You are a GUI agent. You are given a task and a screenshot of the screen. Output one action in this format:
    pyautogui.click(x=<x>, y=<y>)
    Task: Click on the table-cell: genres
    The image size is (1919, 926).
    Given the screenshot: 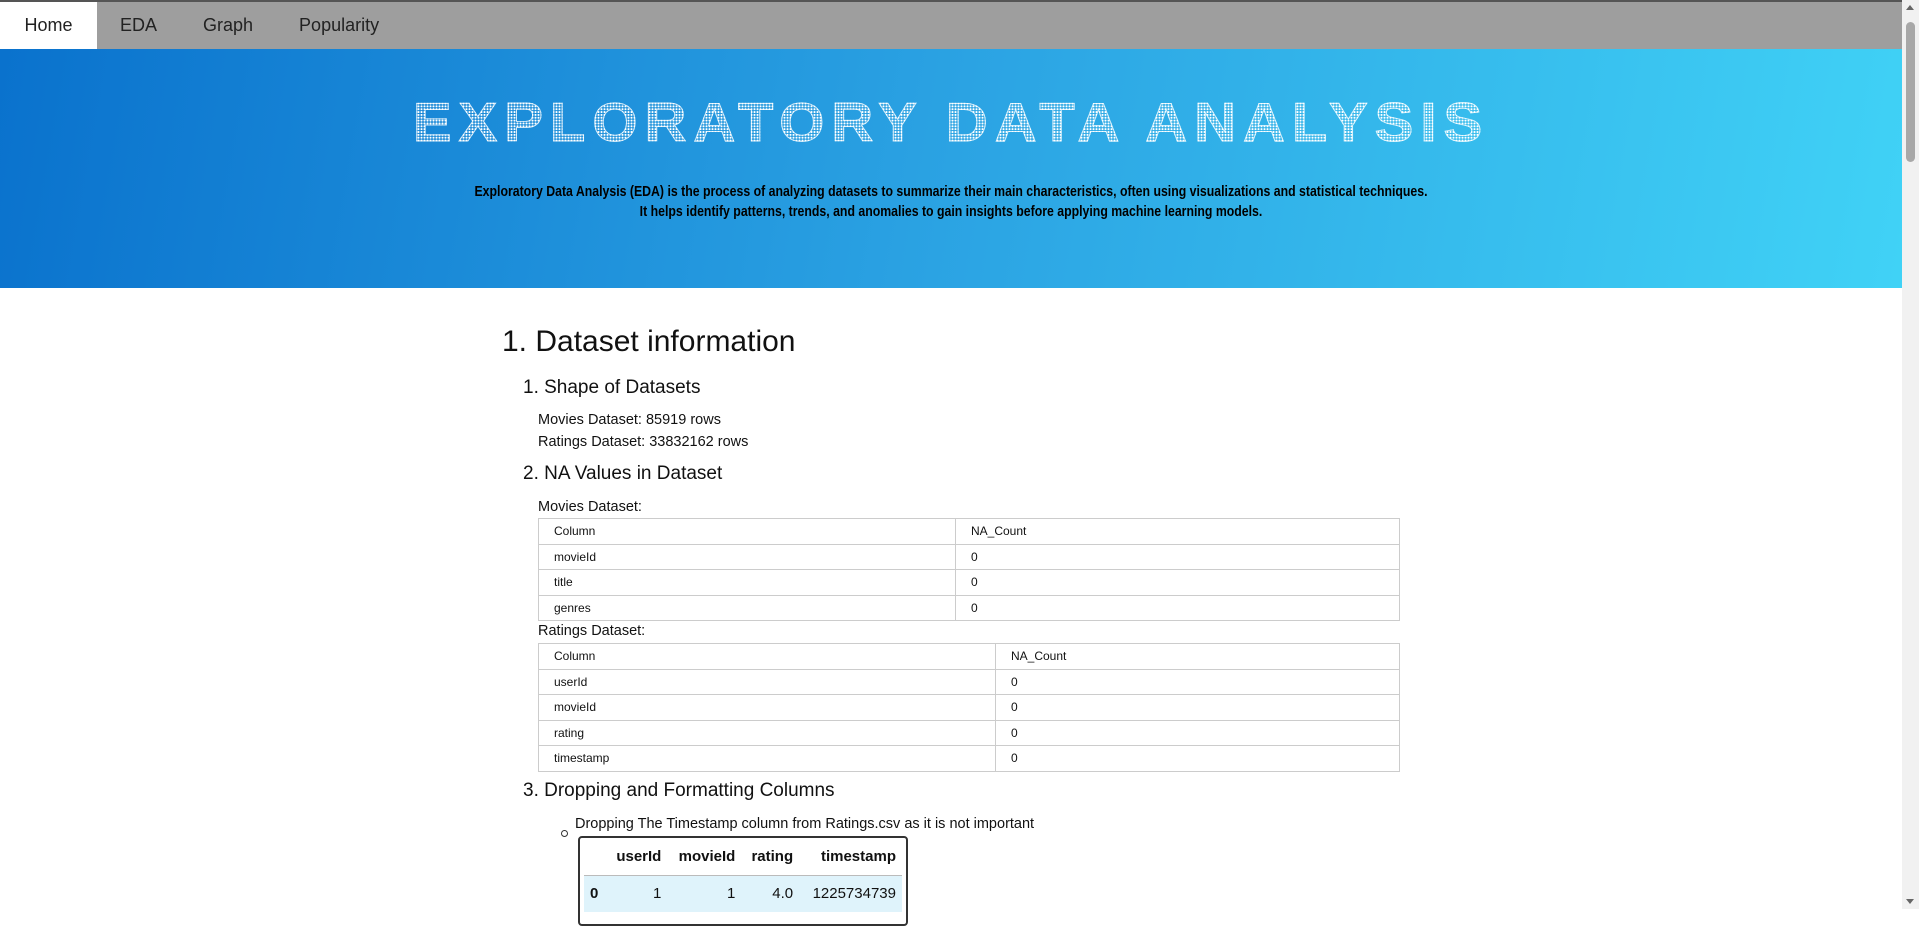 What is the action you would take?
    pyautogui.click(x=747, y=607)
    